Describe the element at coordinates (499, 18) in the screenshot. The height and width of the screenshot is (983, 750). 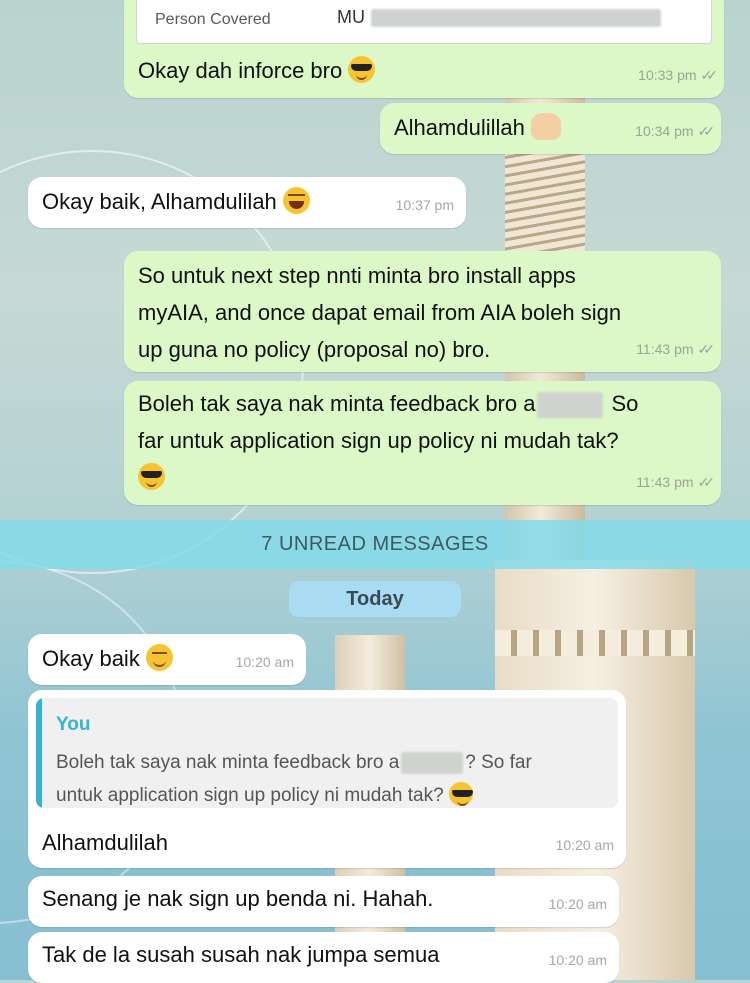
I see `card-value: MU` at that location.